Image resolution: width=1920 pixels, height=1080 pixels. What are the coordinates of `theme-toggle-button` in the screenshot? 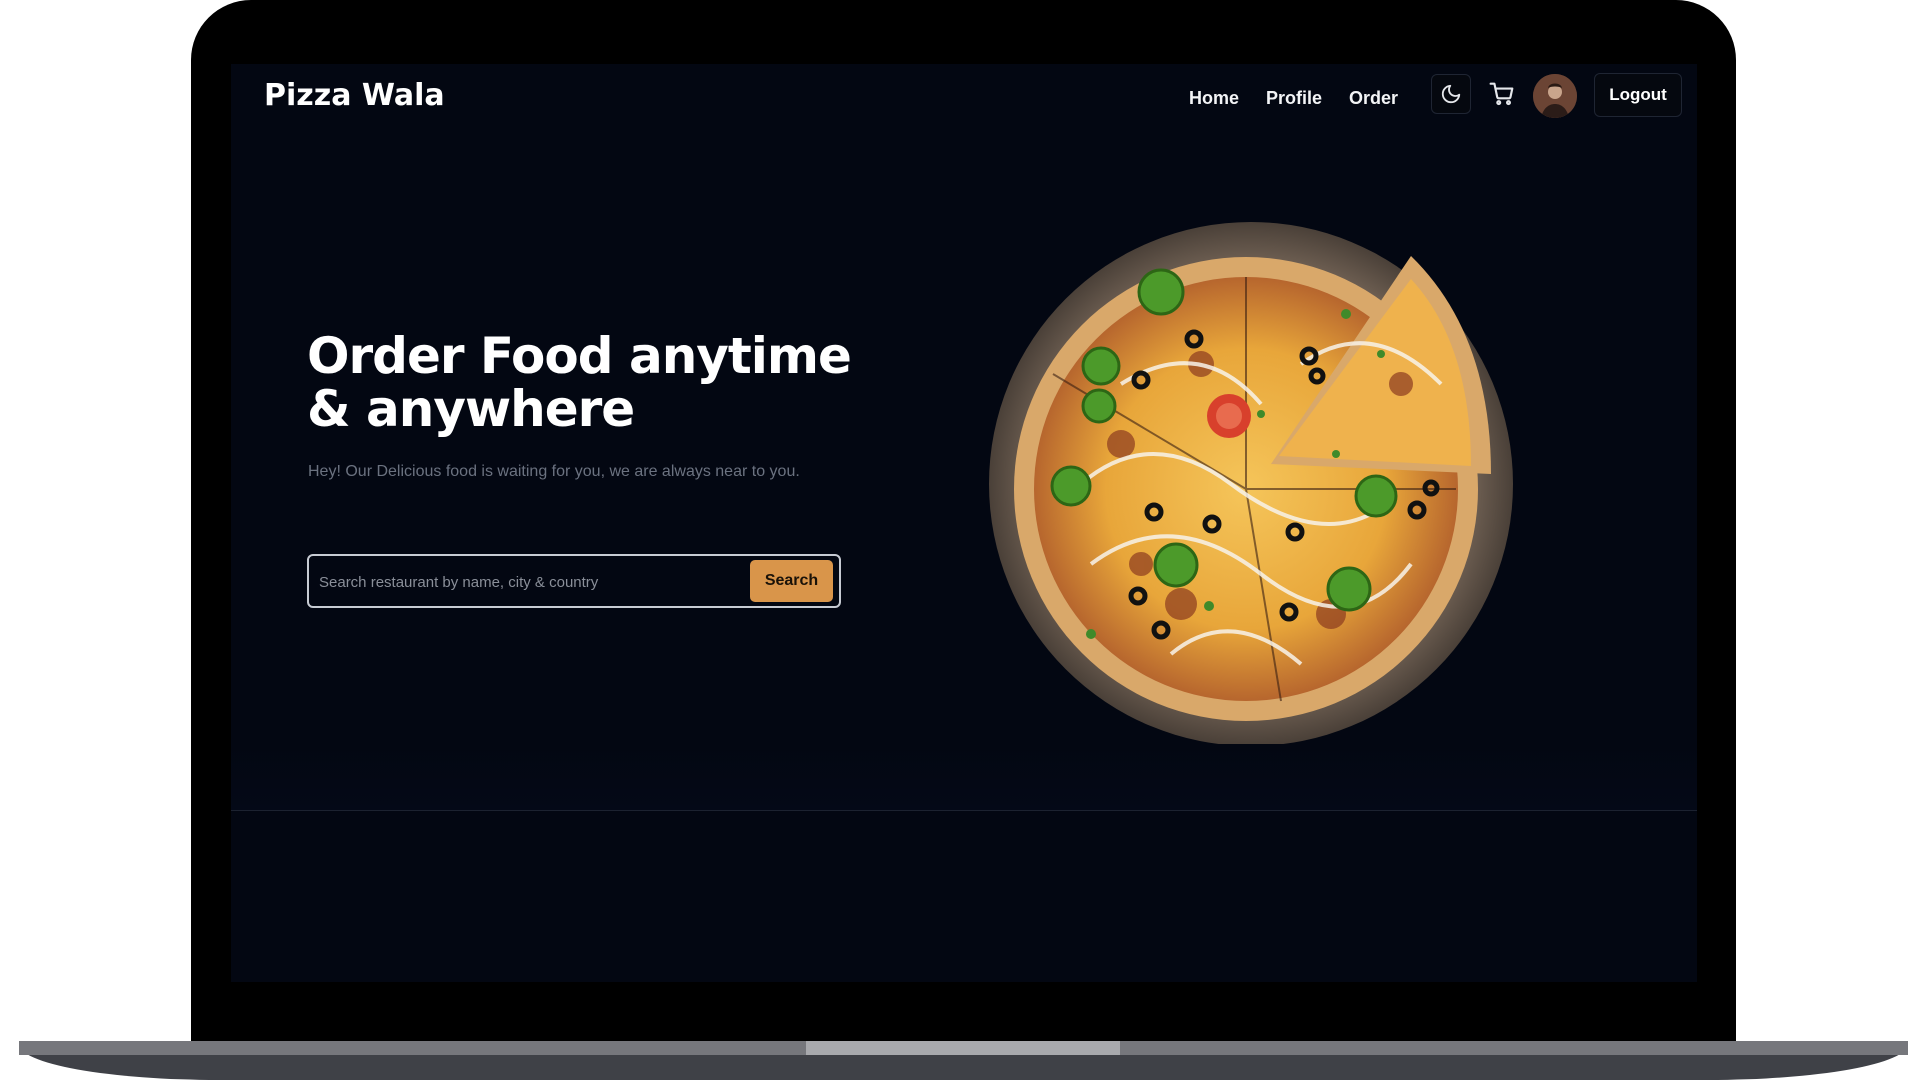 It's located at (1451, 94).